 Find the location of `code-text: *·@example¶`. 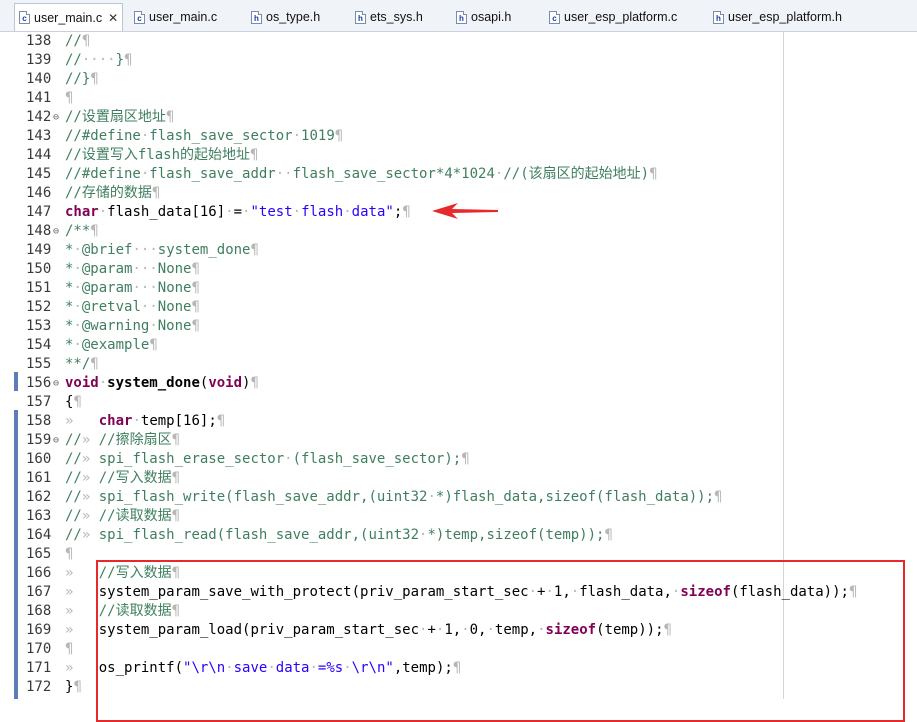

code-text: *·@example¶ is located at coordinates (111, 345).